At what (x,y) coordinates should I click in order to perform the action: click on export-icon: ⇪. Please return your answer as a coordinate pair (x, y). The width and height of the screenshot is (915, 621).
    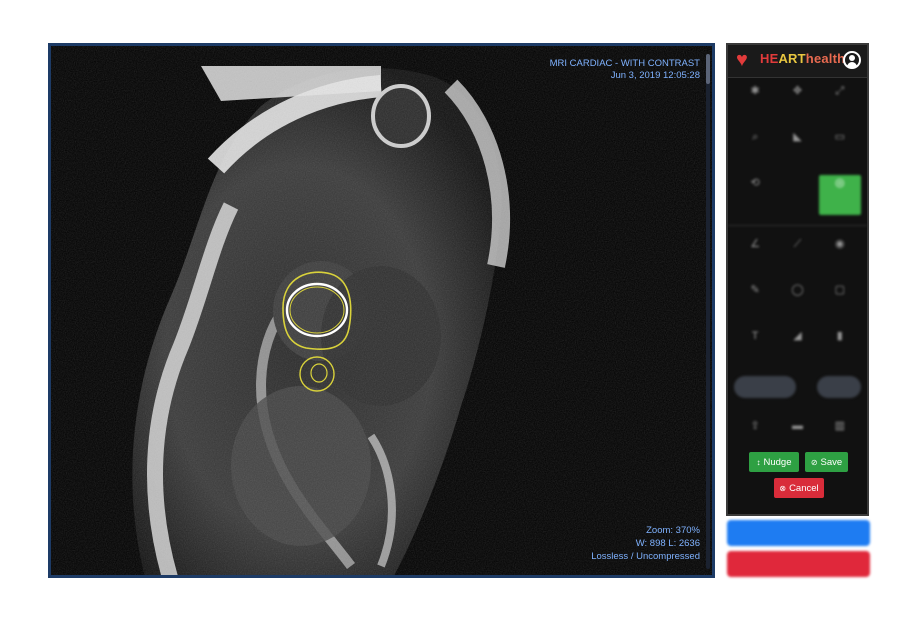
    Looking at the image, I should click on (755, 426).